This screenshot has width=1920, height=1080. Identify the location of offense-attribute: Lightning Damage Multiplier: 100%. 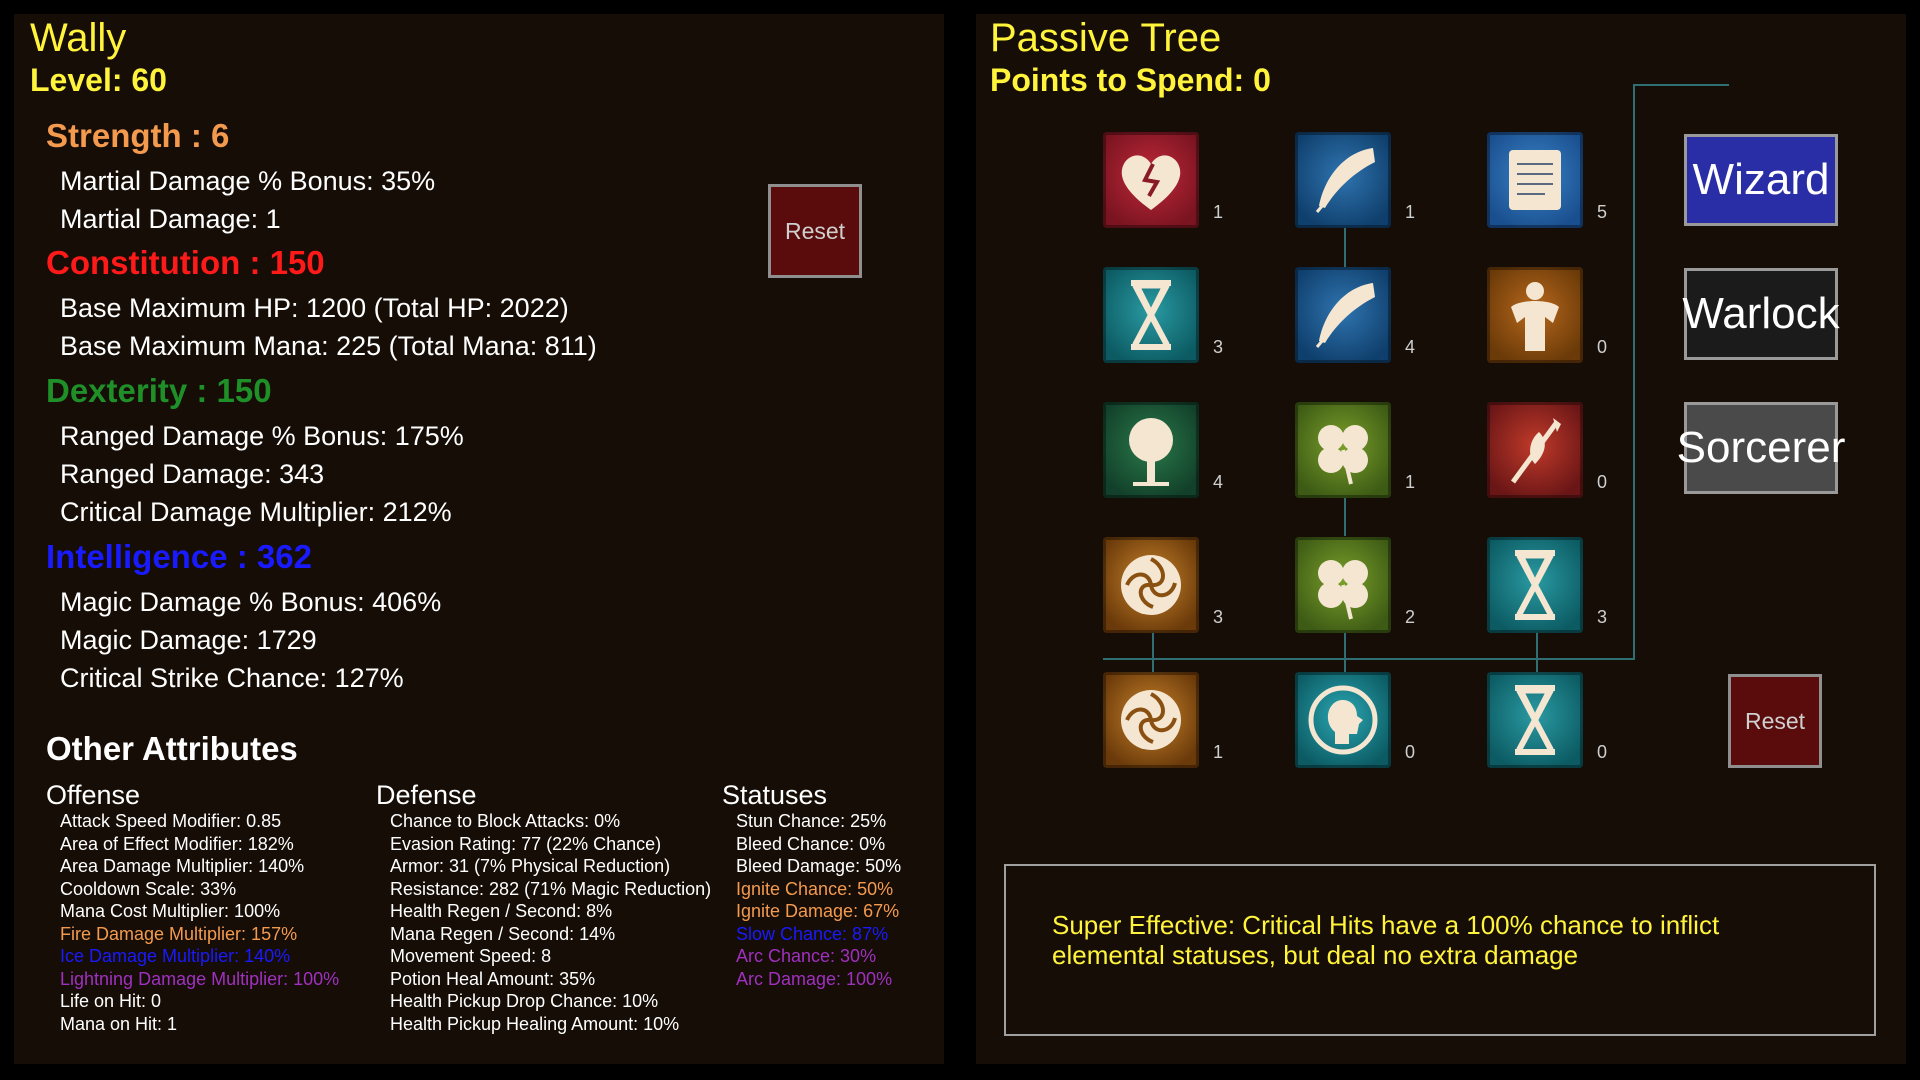
(200, 978).